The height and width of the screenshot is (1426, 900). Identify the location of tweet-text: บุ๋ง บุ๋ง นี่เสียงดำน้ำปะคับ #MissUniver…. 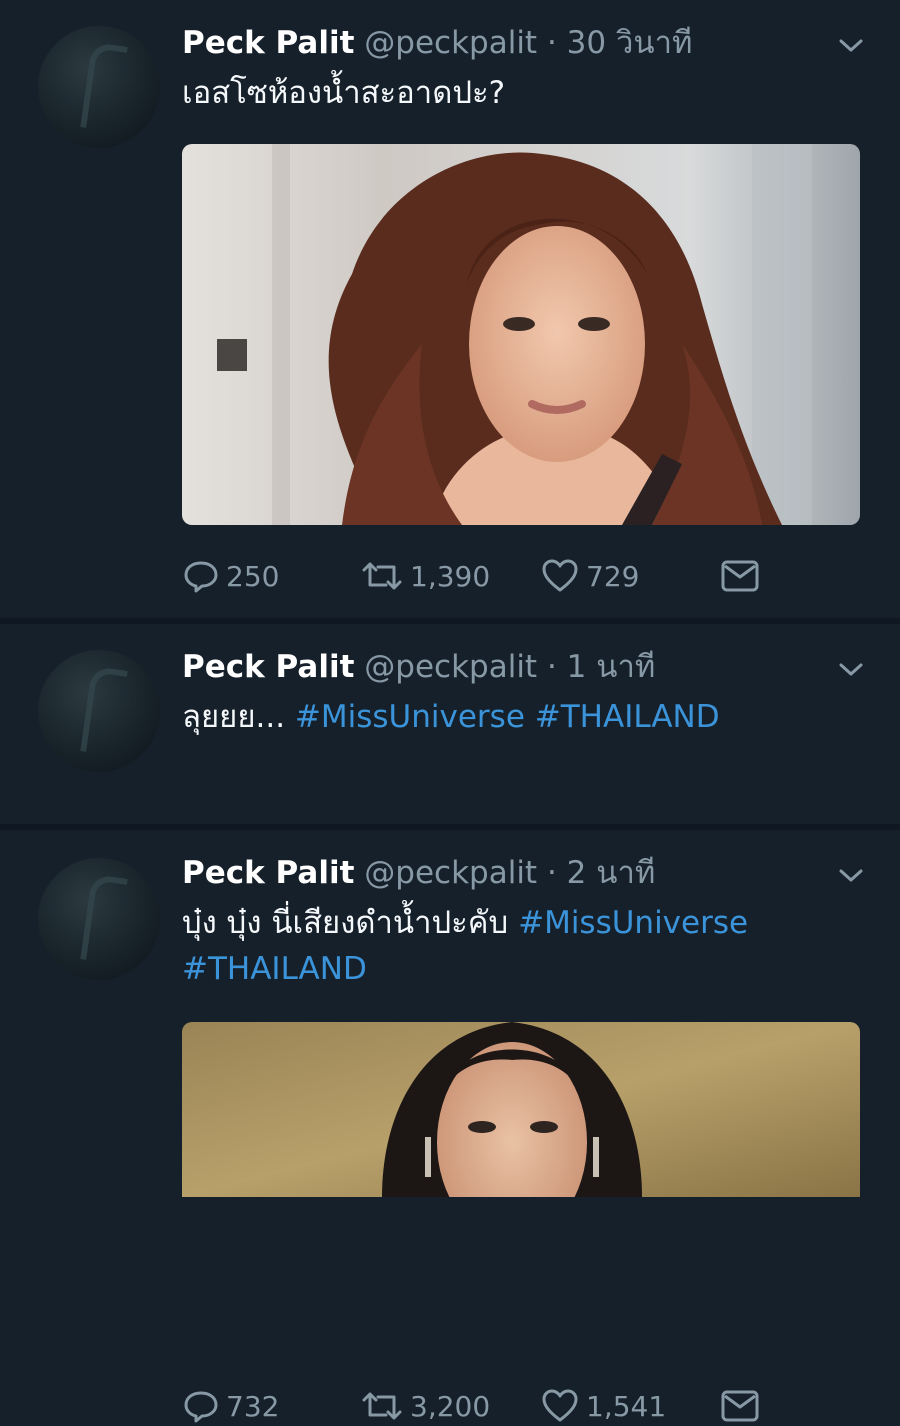
(522, 946).